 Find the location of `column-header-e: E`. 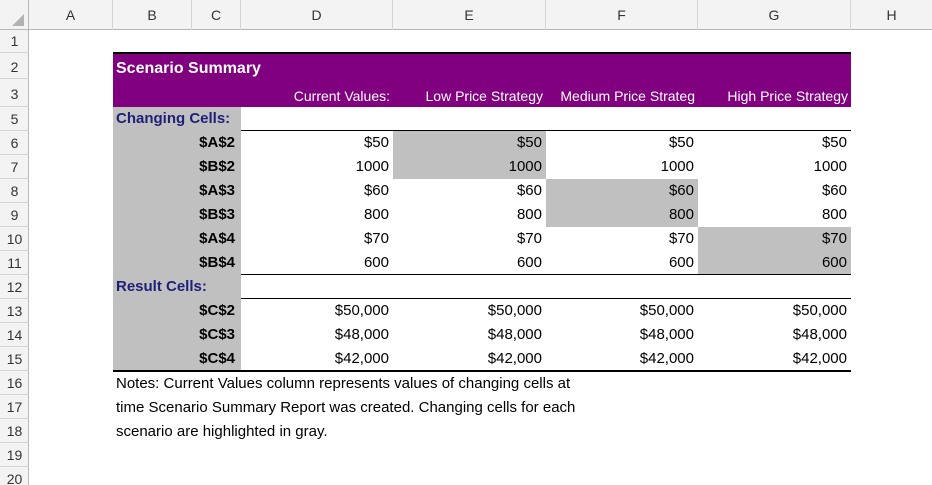

column-header-e: E is located at coordinates (469, 15).